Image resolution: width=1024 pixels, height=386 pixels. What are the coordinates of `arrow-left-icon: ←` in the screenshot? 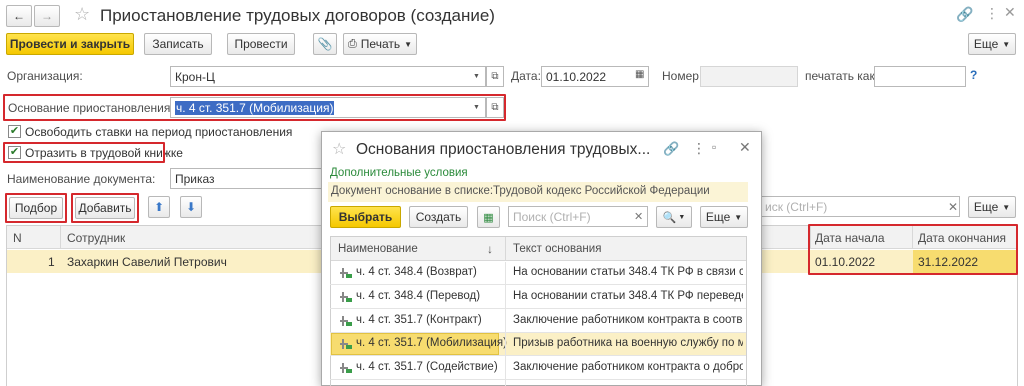 It's located at (19, 16).